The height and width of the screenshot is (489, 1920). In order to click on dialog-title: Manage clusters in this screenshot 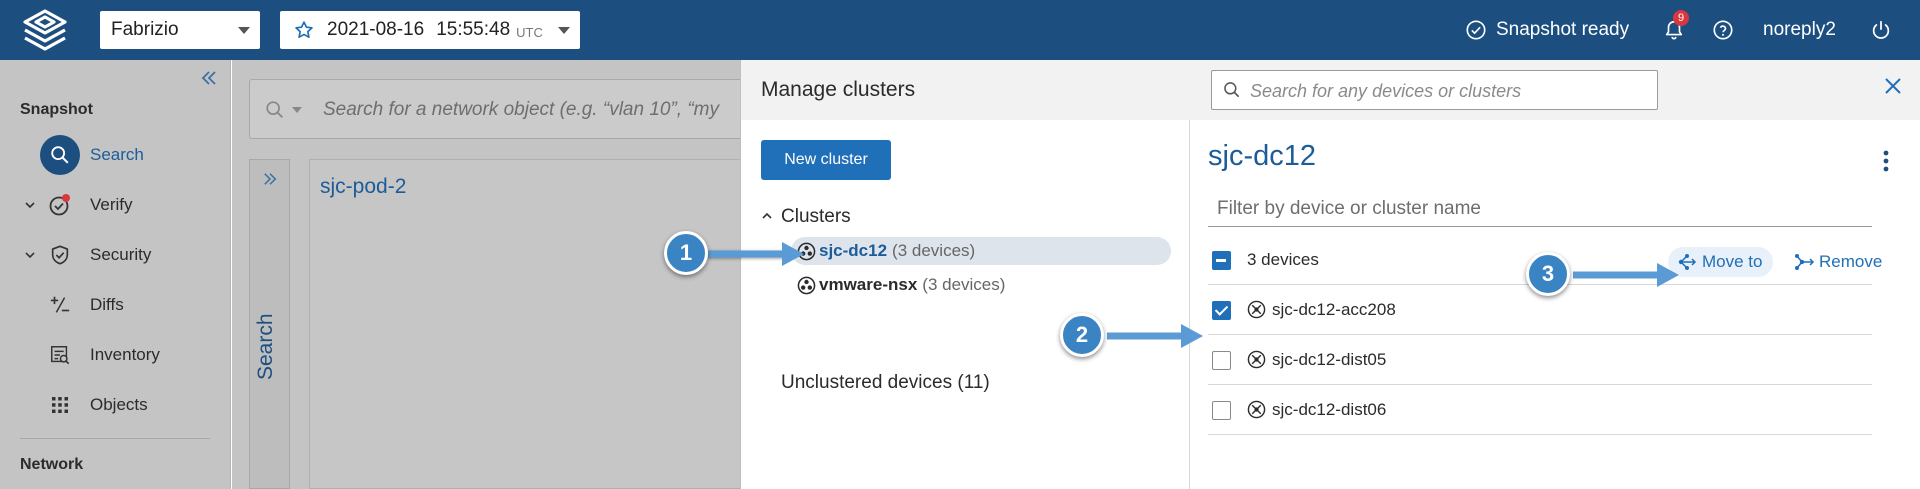, I will do `click(838, 89)`.